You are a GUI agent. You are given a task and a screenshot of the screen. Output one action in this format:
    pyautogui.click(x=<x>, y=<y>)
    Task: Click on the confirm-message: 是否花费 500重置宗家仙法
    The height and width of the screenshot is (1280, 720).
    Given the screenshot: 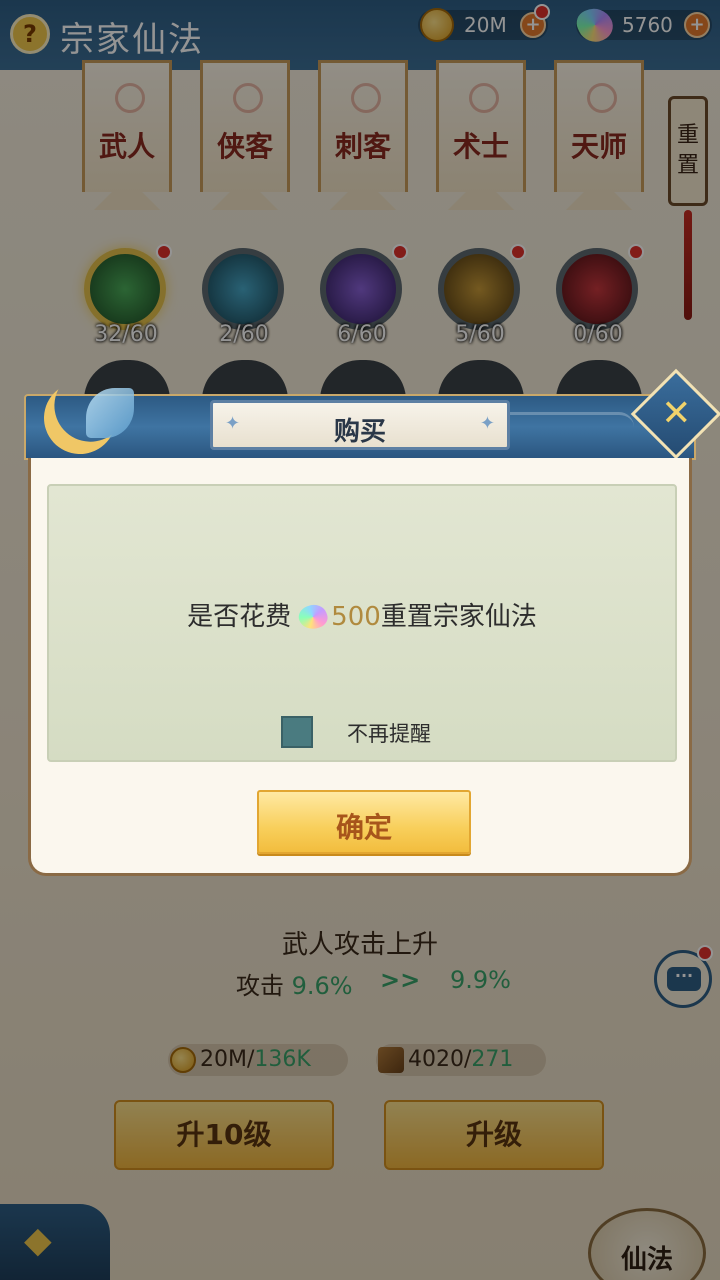 What is the action you would take?
    pyautogui.click(x=362, y=615)
    